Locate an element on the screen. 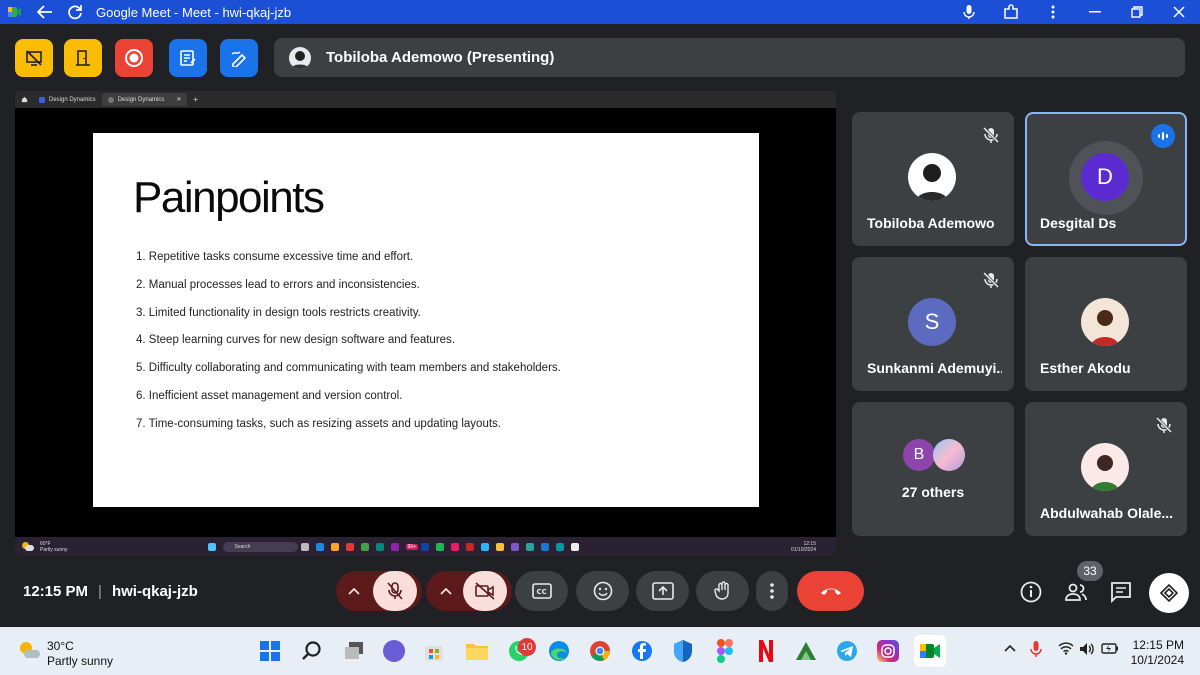  mic-toggle-button is located at coordinates (395, 591).